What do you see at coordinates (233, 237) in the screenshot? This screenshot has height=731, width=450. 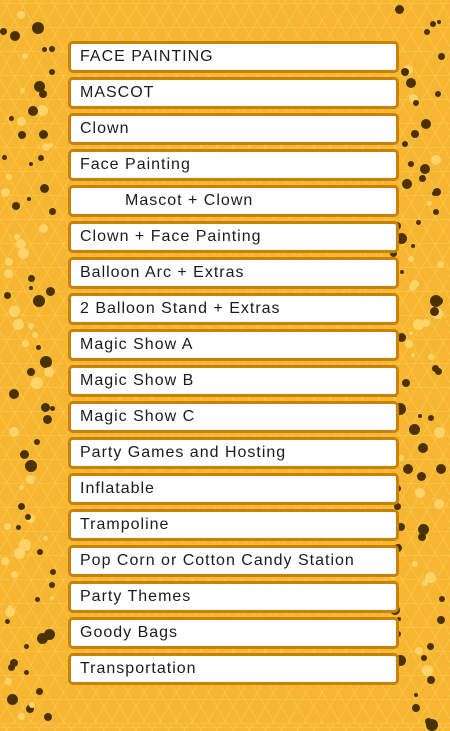 I see `menu-item-clown-face-painting: Clown + Face Painting` at bounding box center [233, 237].